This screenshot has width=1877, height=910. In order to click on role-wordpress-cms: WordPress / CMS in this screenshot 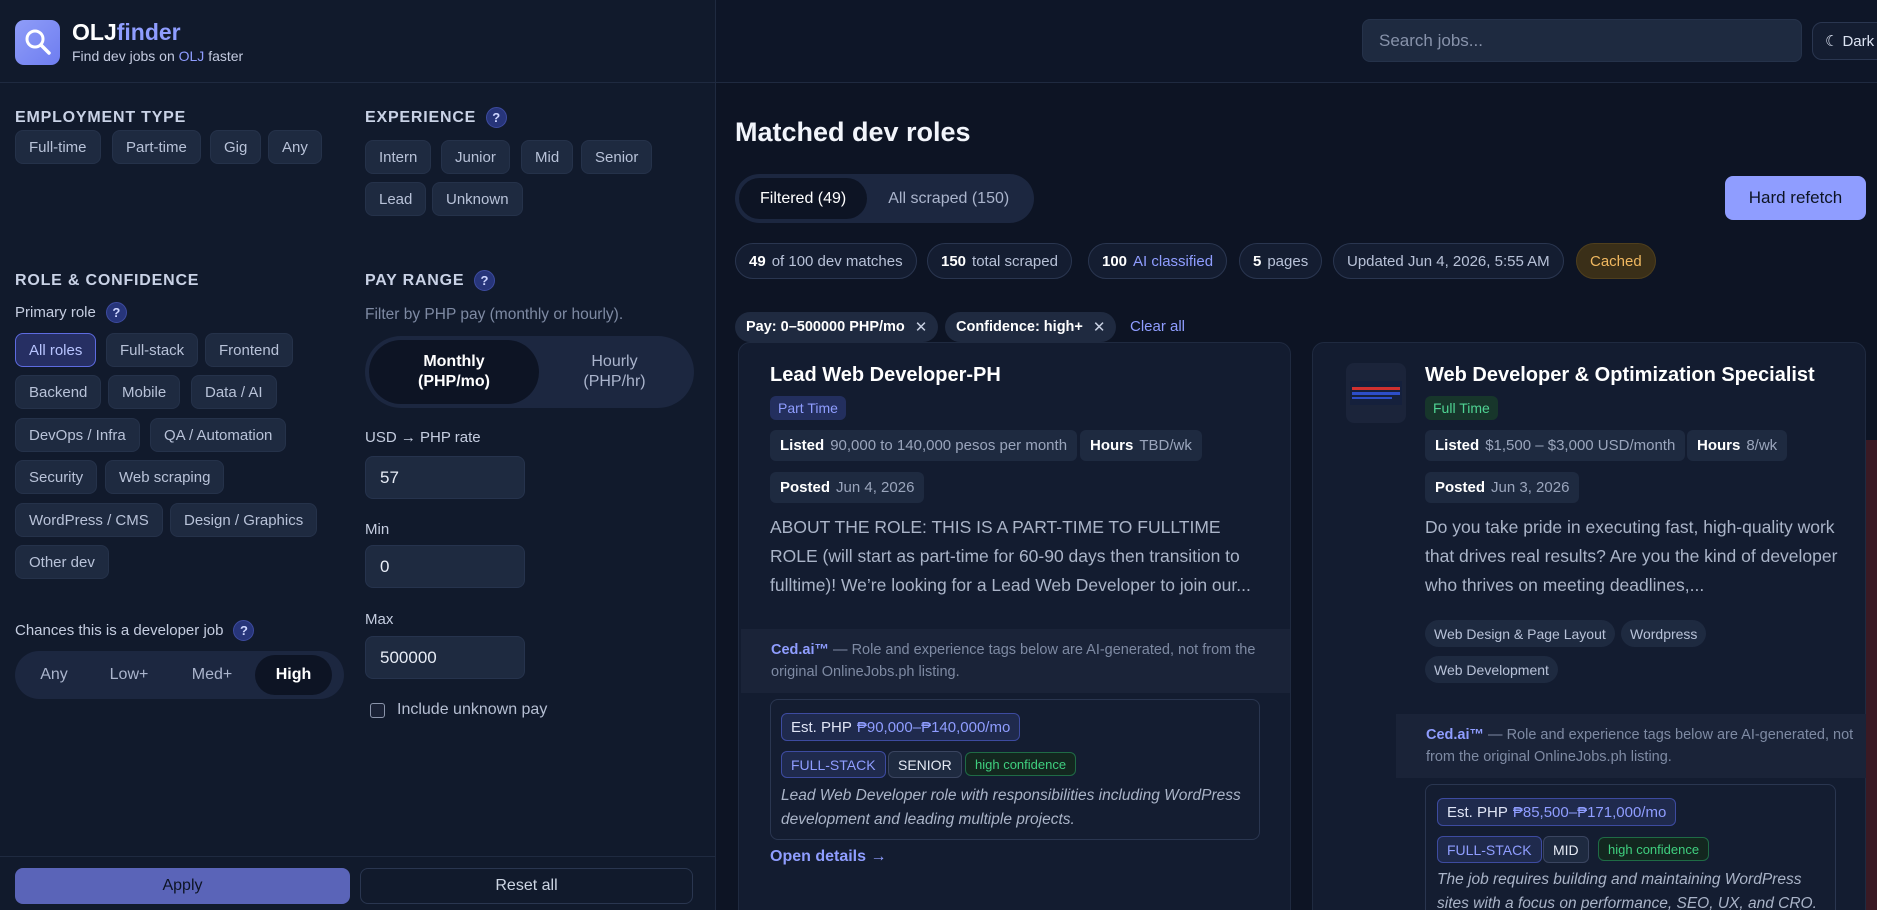, I will do `click(89, 520)`.